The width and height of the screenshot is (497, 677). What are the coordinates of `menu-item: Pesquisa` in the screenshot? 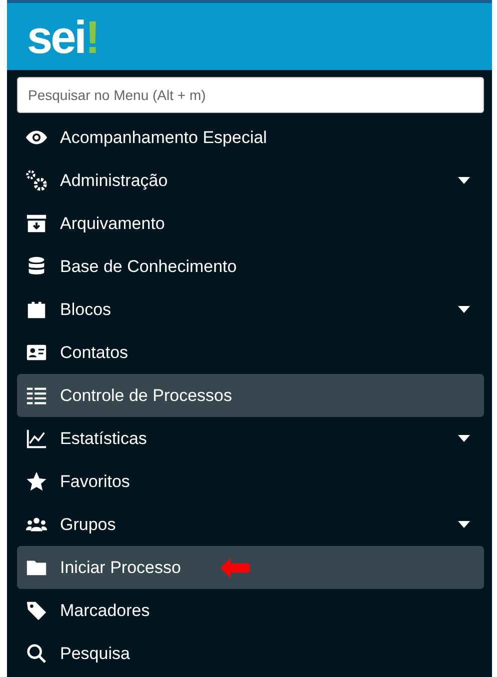 It's located at (250, 653).